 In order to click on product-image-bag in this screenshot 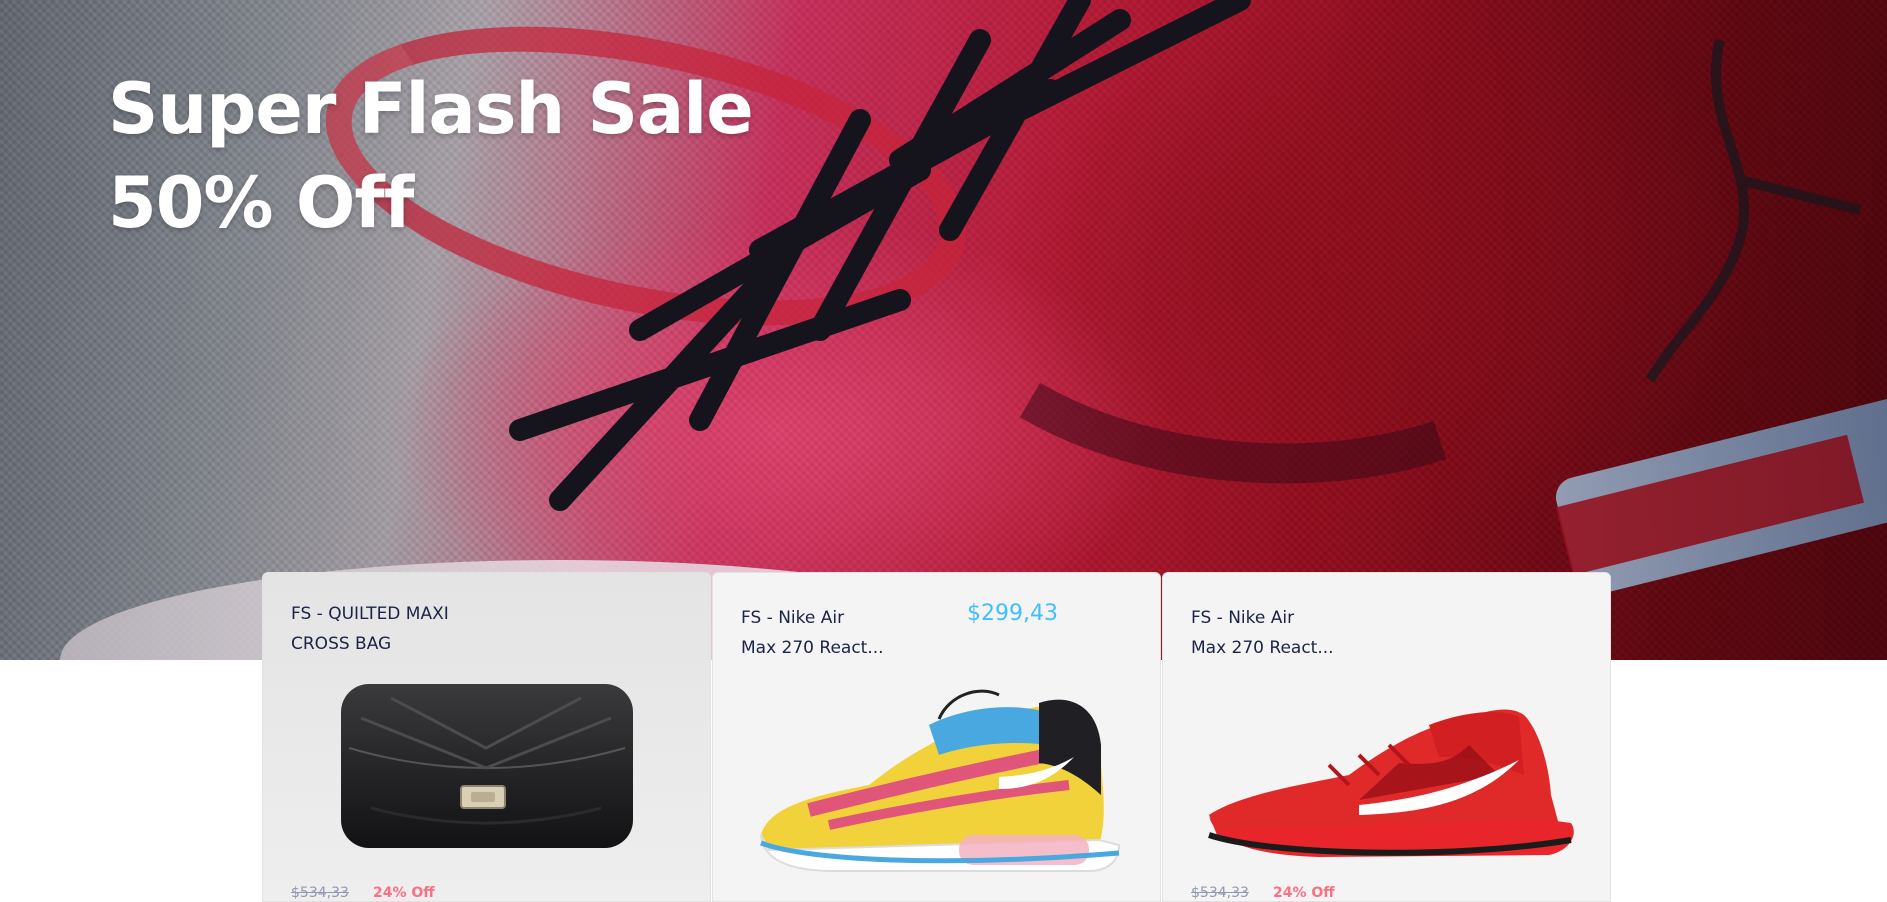, I will do `click(486, 768)`.